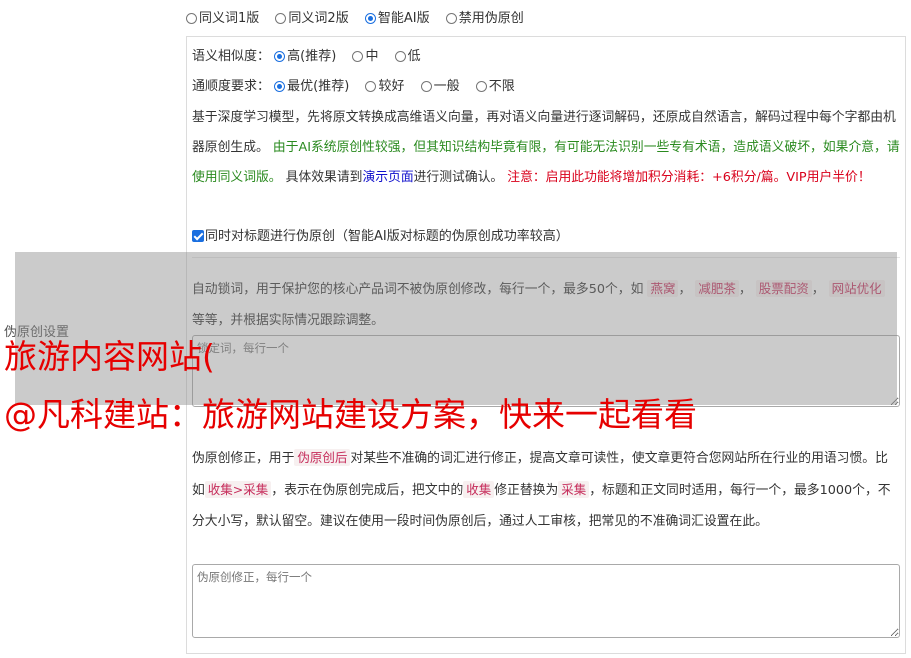 This screenshot has height=658, width=911. What do you see at coordinates (222, 19) in the screenshot?
I see `mode-synonym-1: 同义词1版` at bounding box center [222, 19].